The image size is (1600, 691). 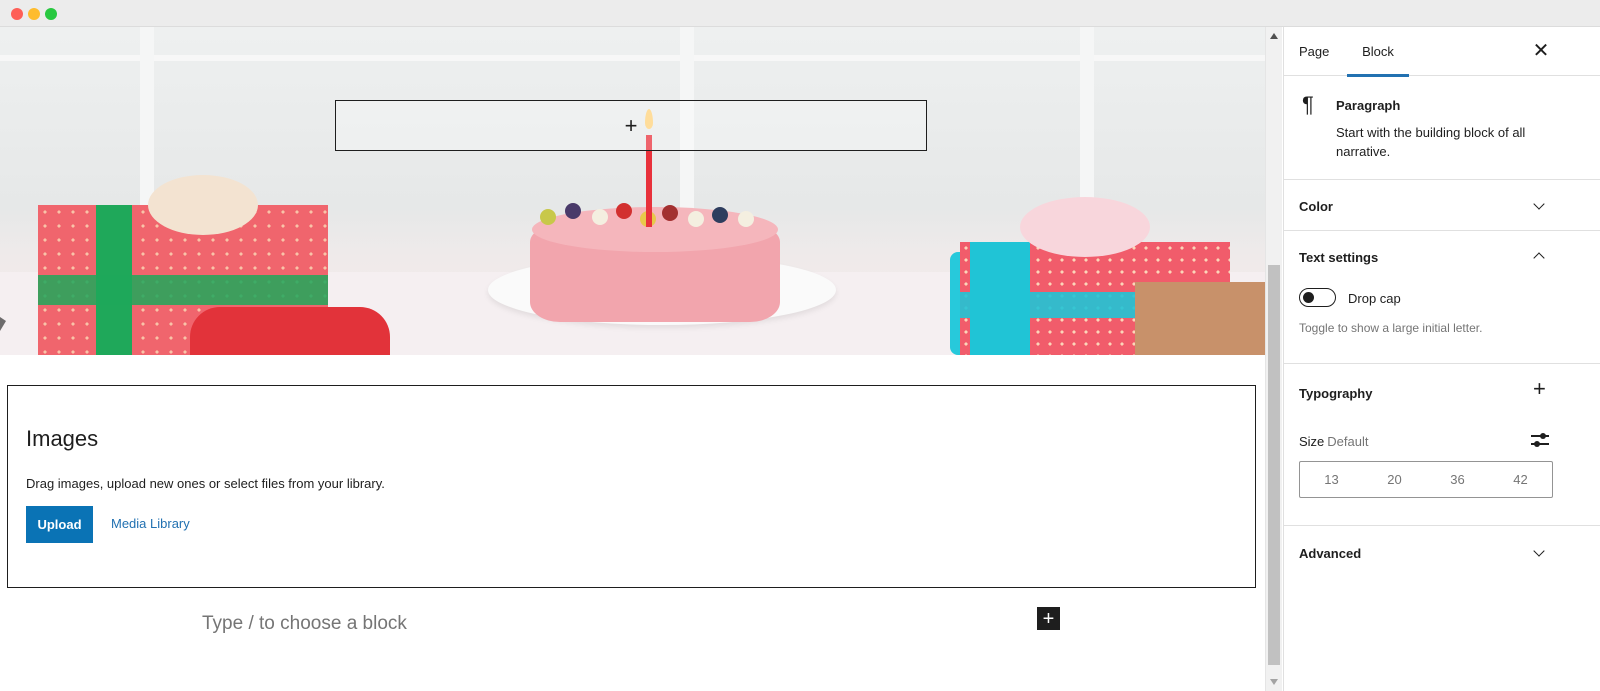 What do you see at coordinates (59, 524) in the screenshot?
I see `upload-button: Upload` at bounding box center [59, 524].